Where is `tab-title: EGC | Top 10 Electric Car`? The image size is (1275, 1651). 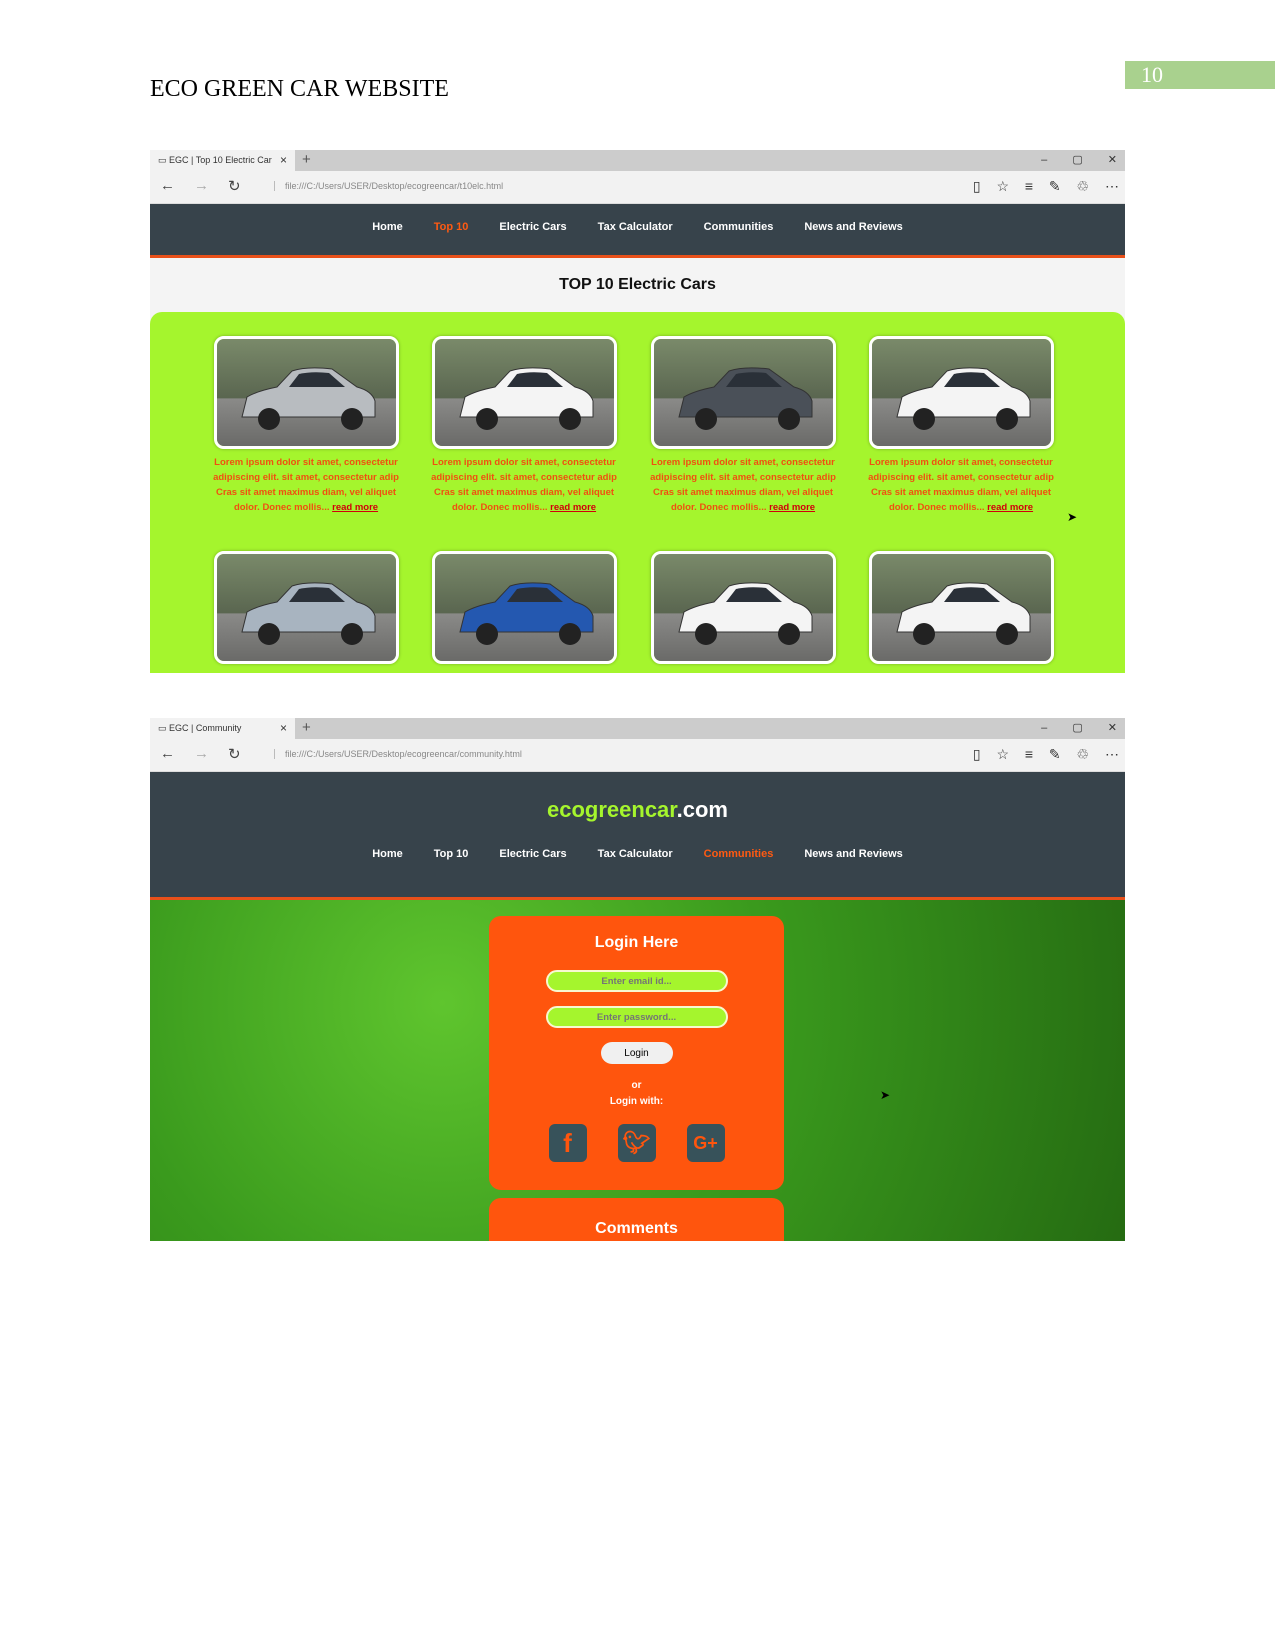 tab-title: EGC | Top 10 Electric Car is located at coordinates (220, 160).